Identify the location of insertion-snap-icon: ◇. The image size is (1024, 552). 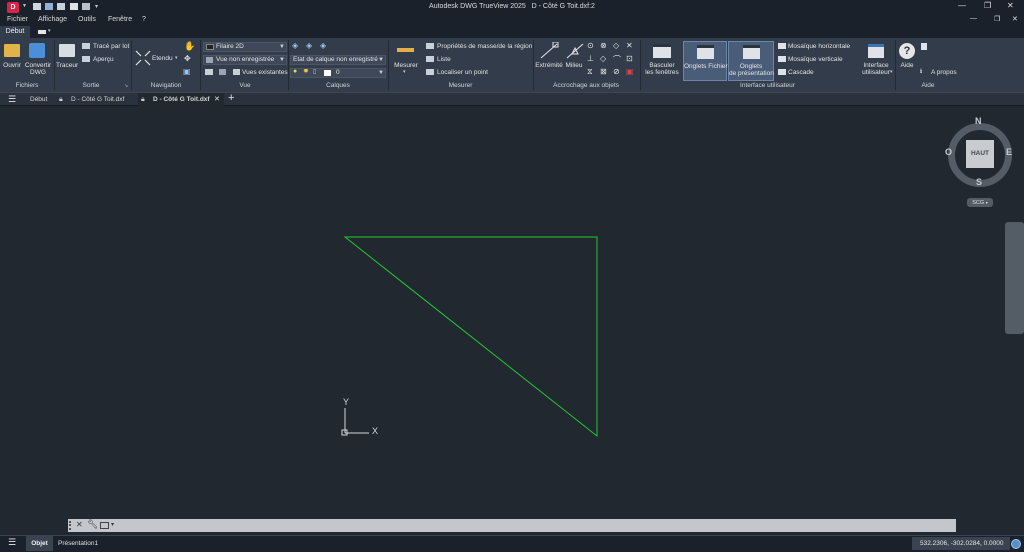
(603, 58).